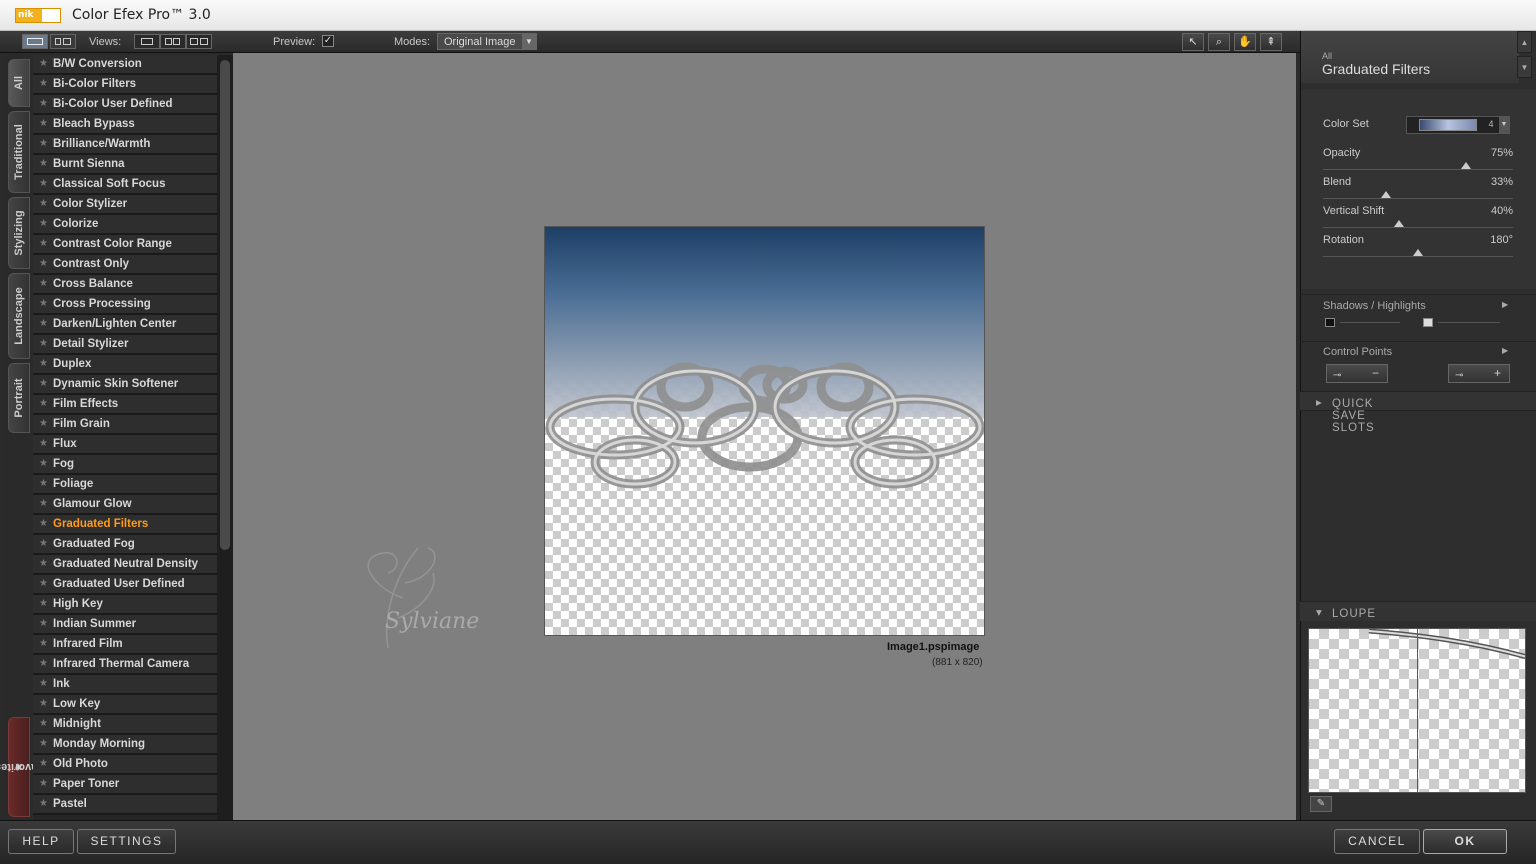 This screenshot has height=864, width=1536. Describe the element at coordinates (125, 405) in the screenshot. I see `filter-item: ★ Film Effects` at that location.